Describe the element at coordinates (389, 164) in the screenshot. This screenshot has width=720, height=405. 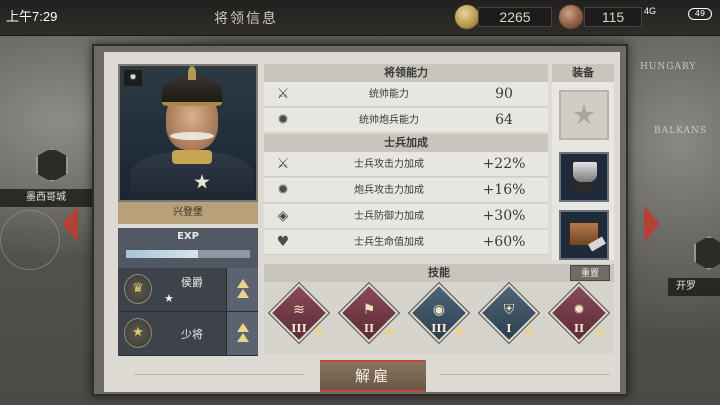
I see `bonus-label: 士兵攻击力加成` at that location.